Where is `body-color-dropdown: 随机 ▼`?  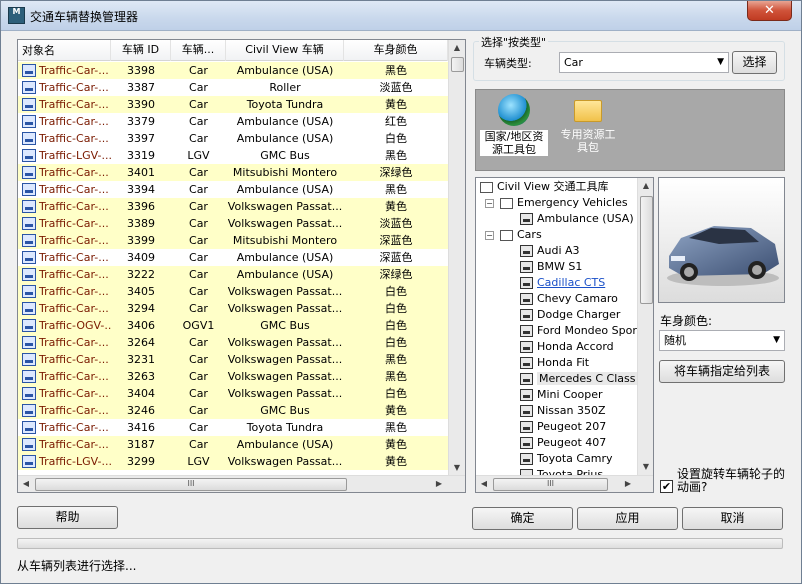
body-color-dropdown: 随机 ▼ is located at coordinates (722, 340).